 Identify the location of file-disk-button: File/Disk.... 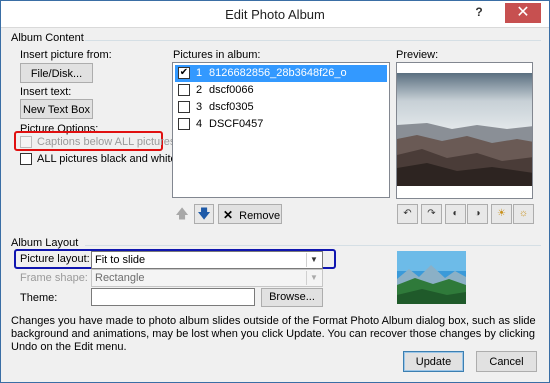
(56, 73).